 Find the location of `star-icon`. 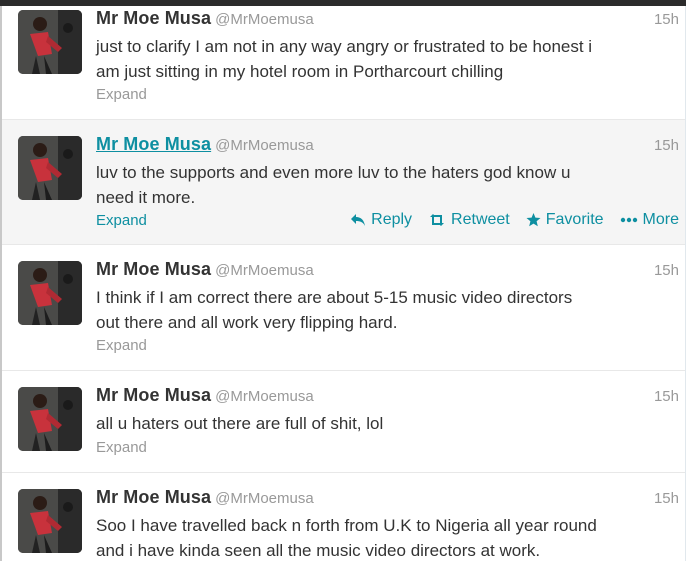

star-icon is located at coordinates (533, 220).